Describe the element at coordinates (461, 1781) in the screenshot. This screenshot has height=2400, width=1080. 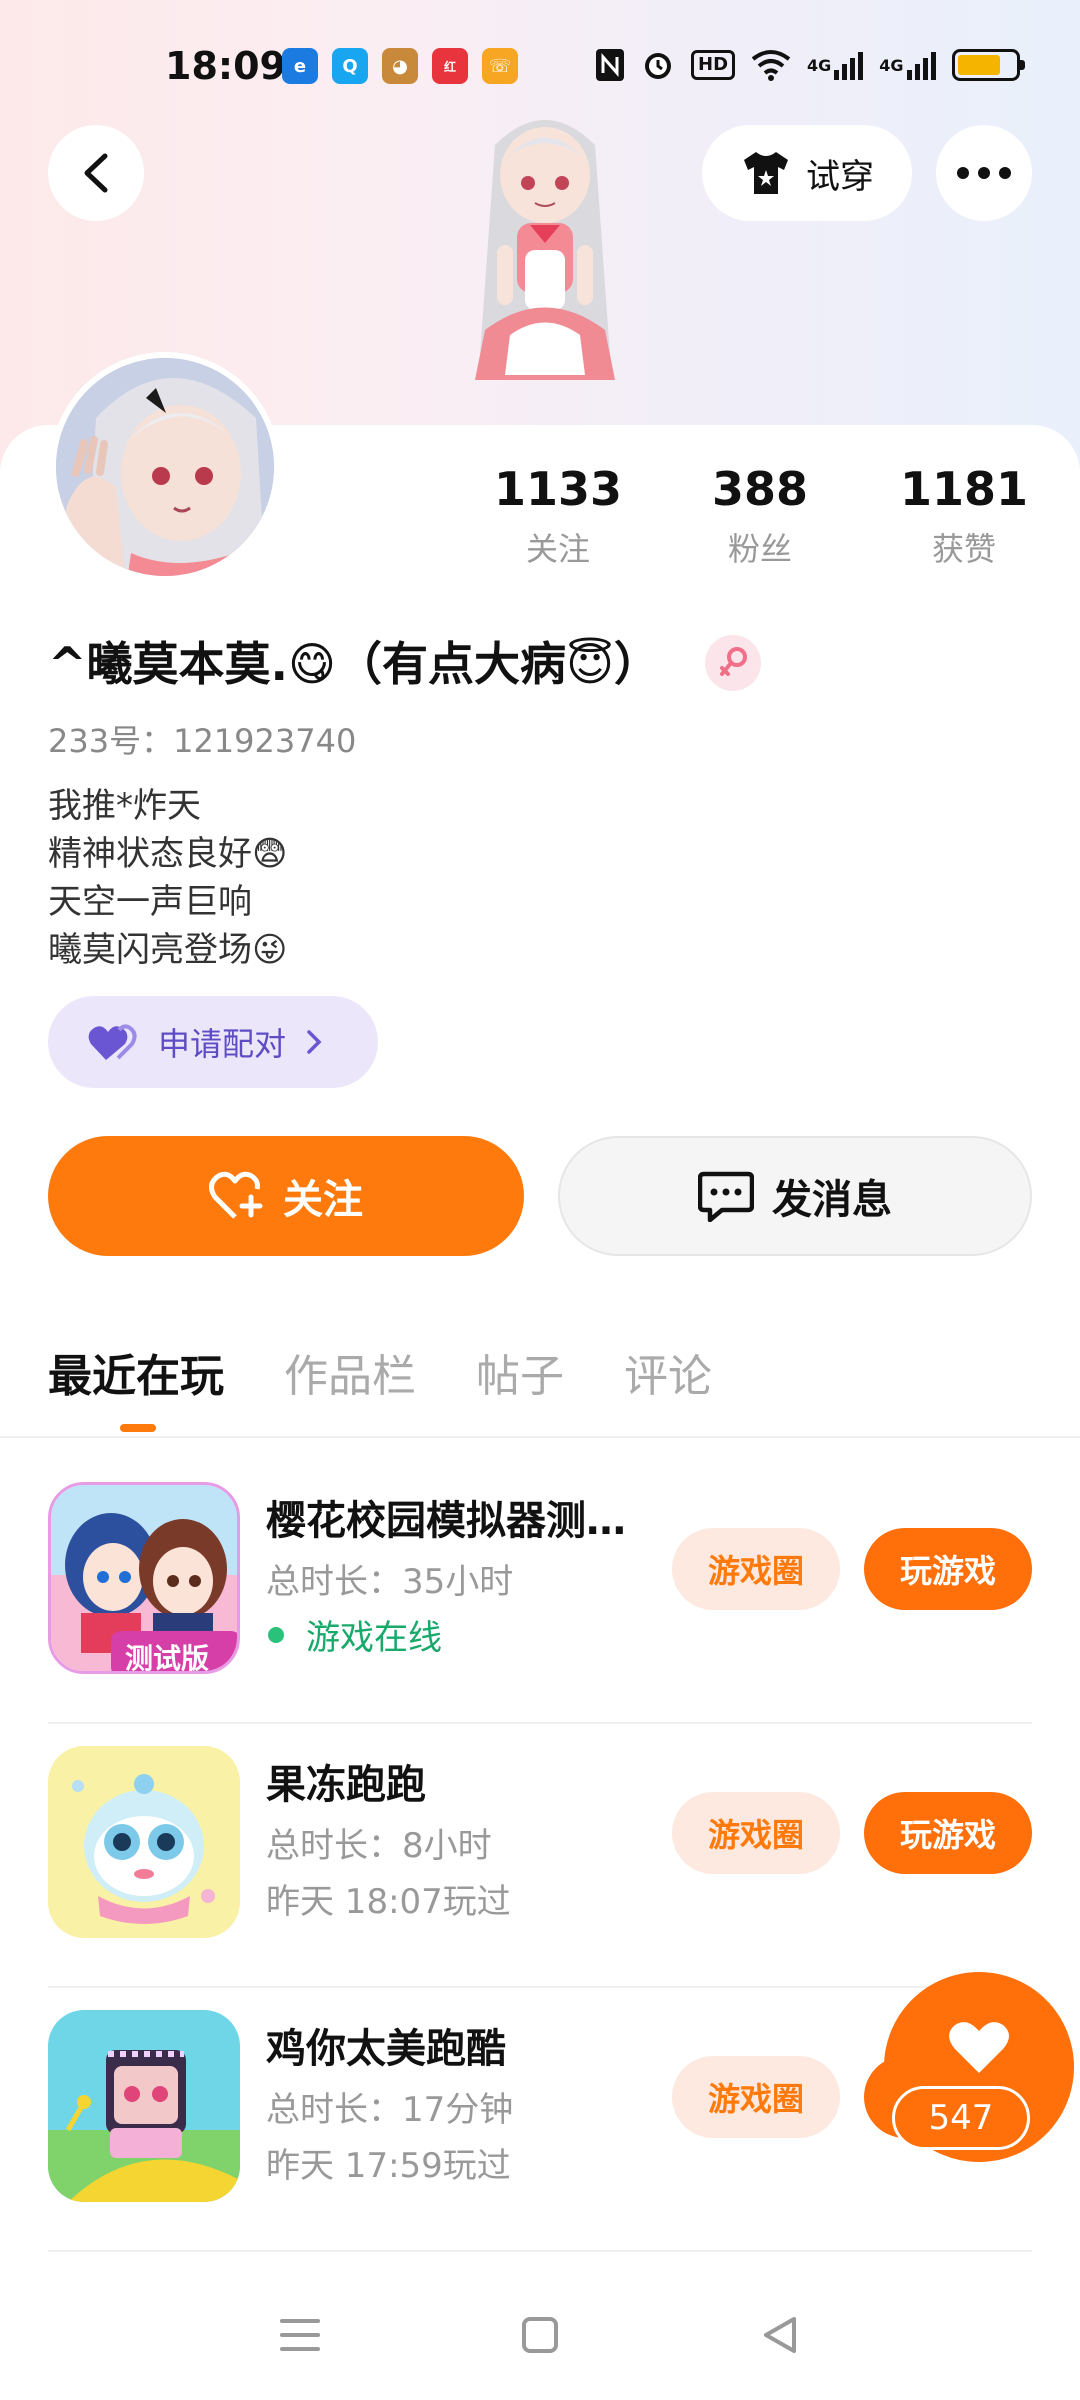
I see `game-name: 果冻跑跑` at that location.